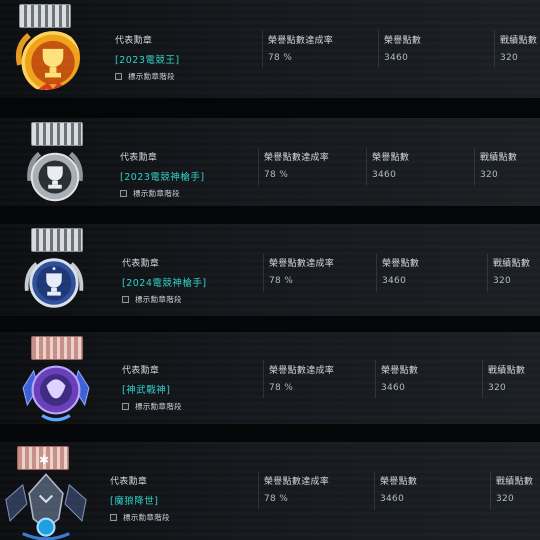  I want to click on medal-title: [2023電競王], so click(147, 60).